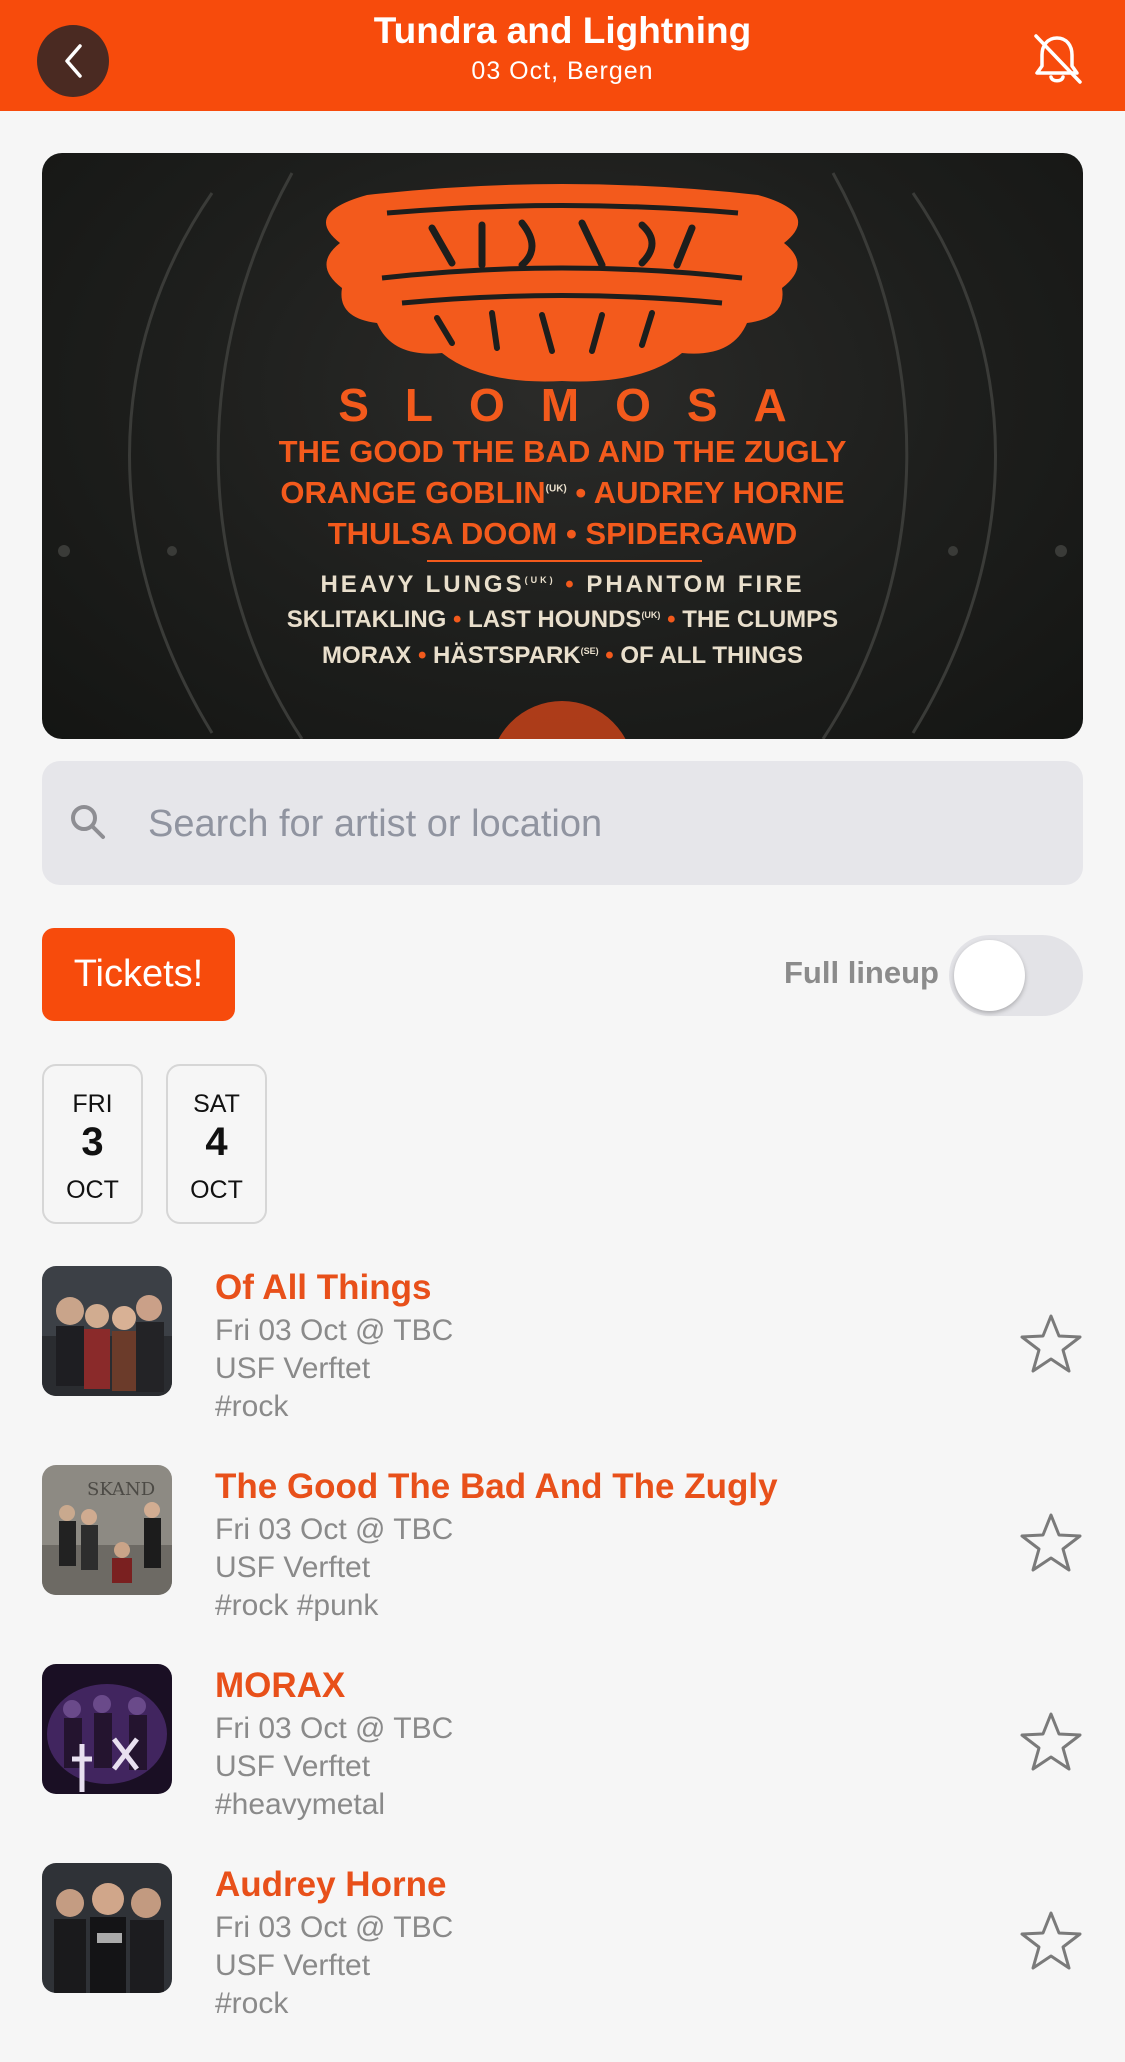 This screenshot has height=2062, width=1125. I want to click on notifications-button, so click(1057, 59).